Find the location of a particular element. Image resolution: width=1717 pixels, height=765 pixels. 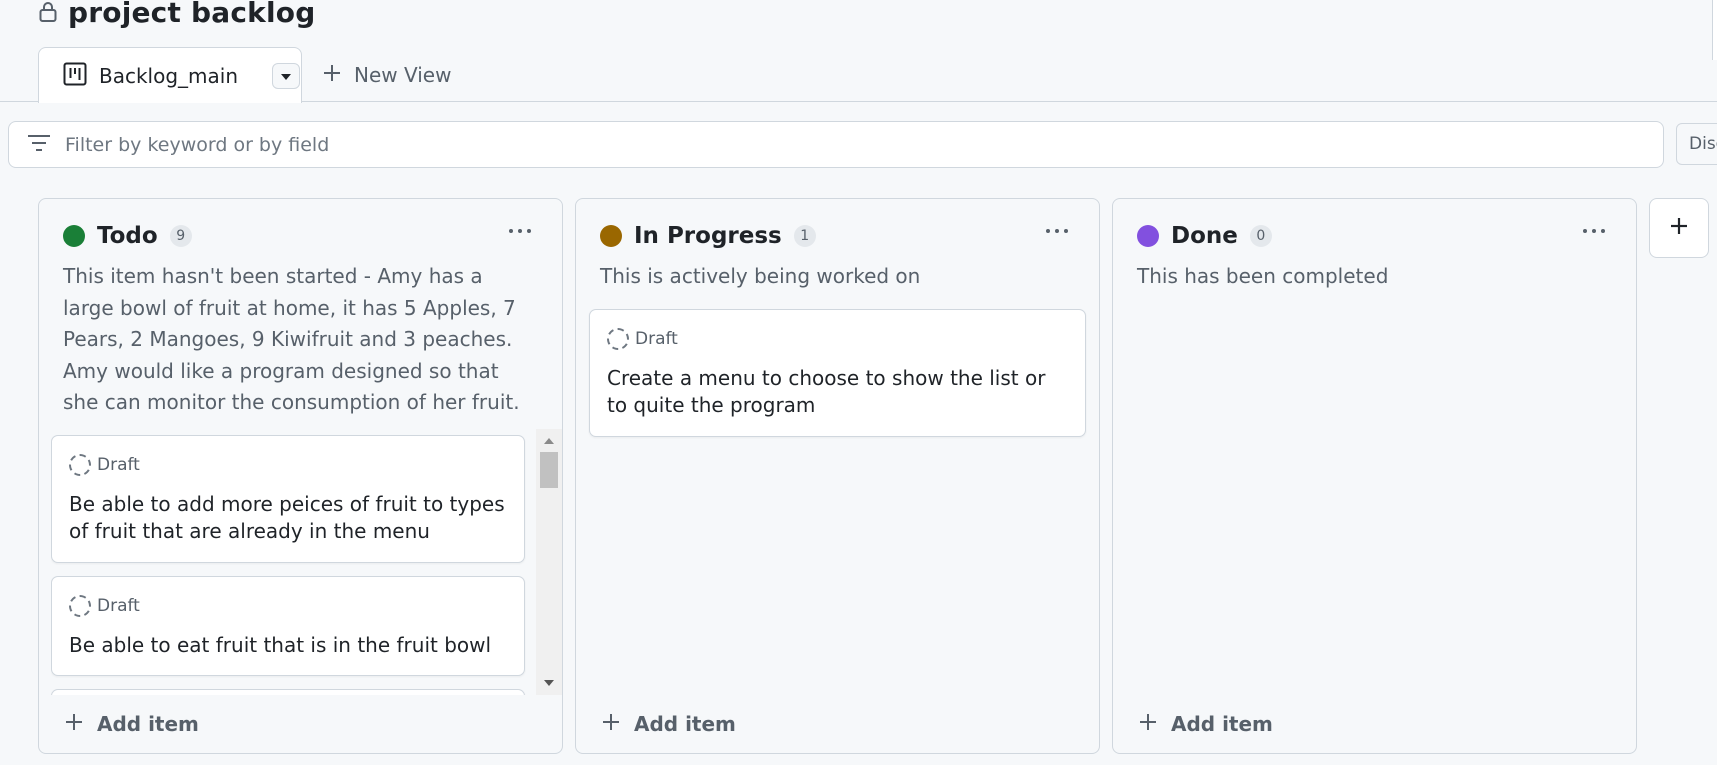

tab-backlog-main: Backlog_main is located at coordinates (170, 75).